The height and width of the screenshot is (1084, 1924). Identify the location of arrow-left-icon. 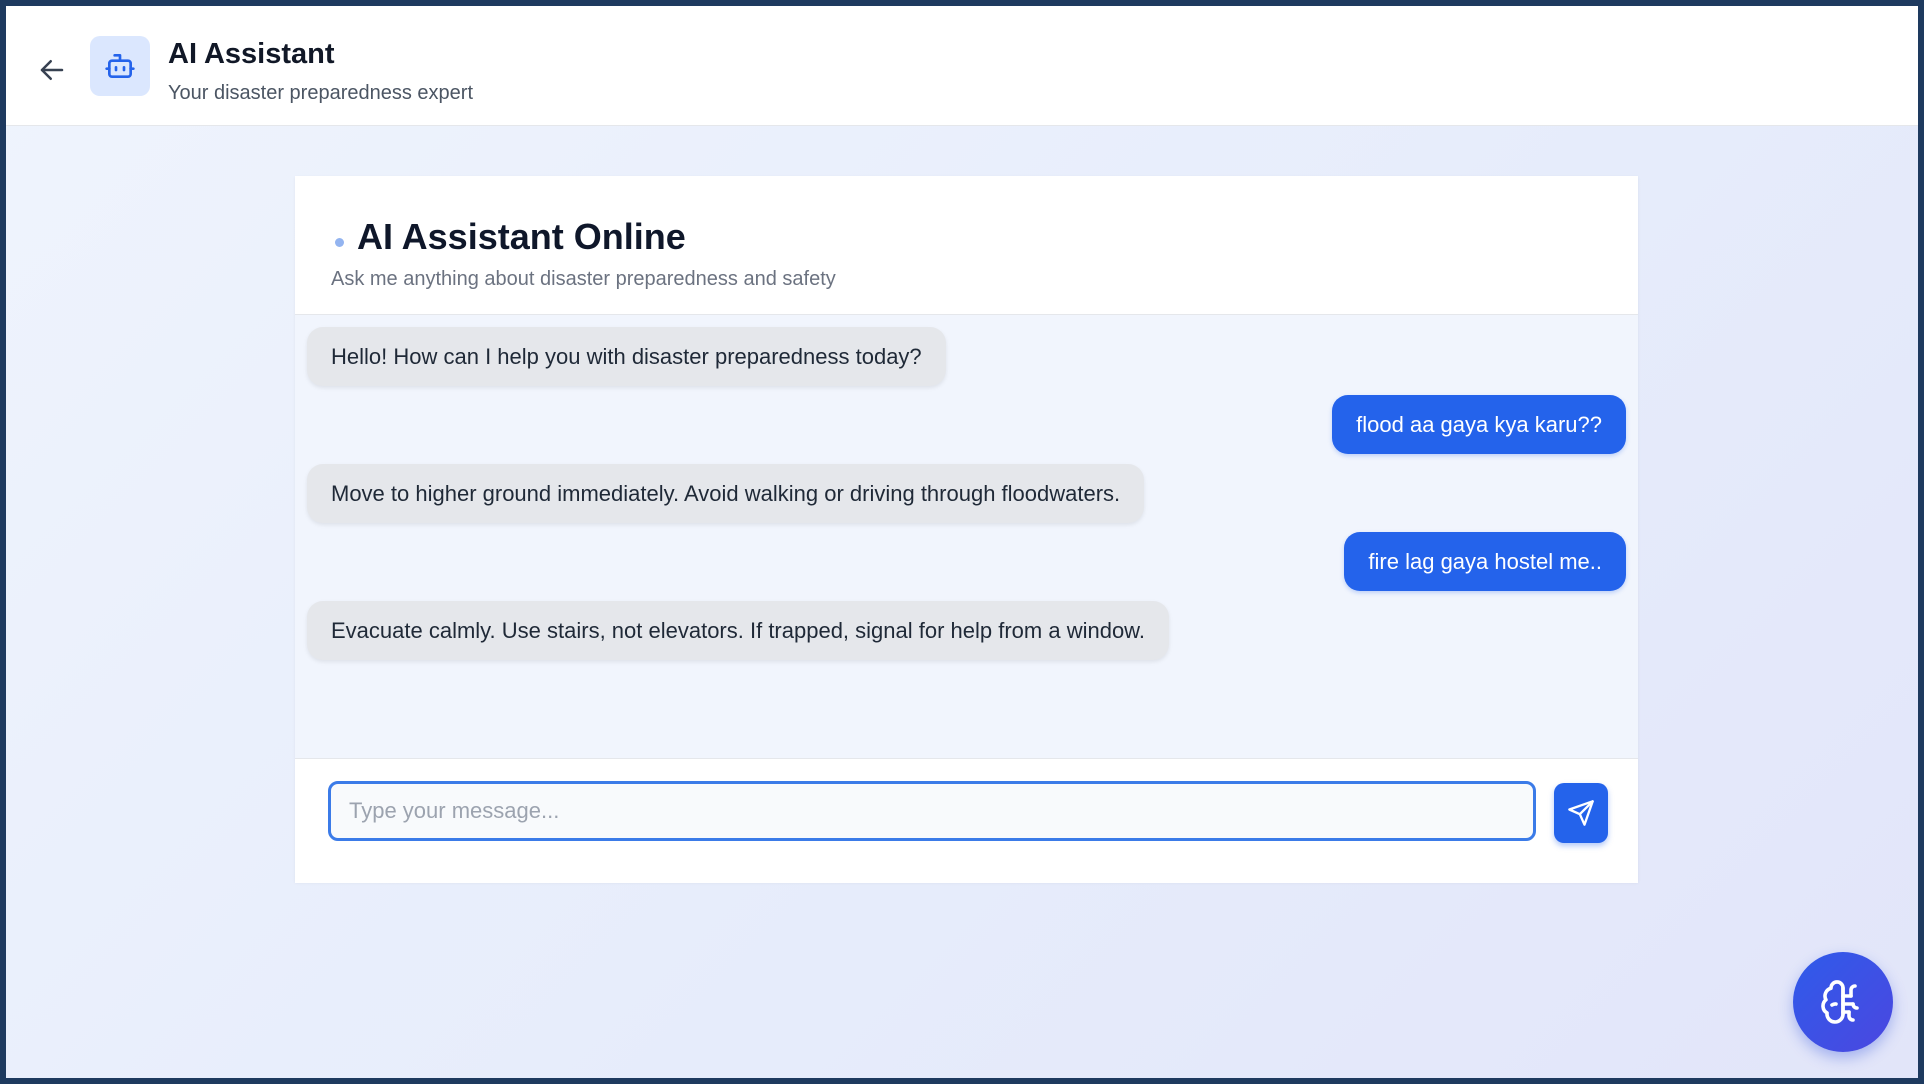
(52, 70).